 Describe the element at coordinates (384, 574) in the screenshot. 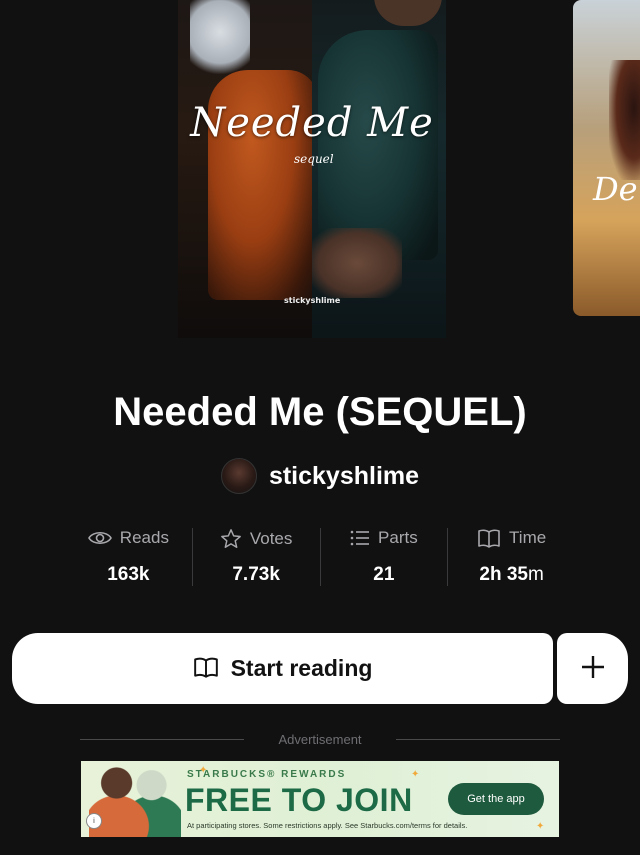

I see `stat-parts-value: 21` at that location.